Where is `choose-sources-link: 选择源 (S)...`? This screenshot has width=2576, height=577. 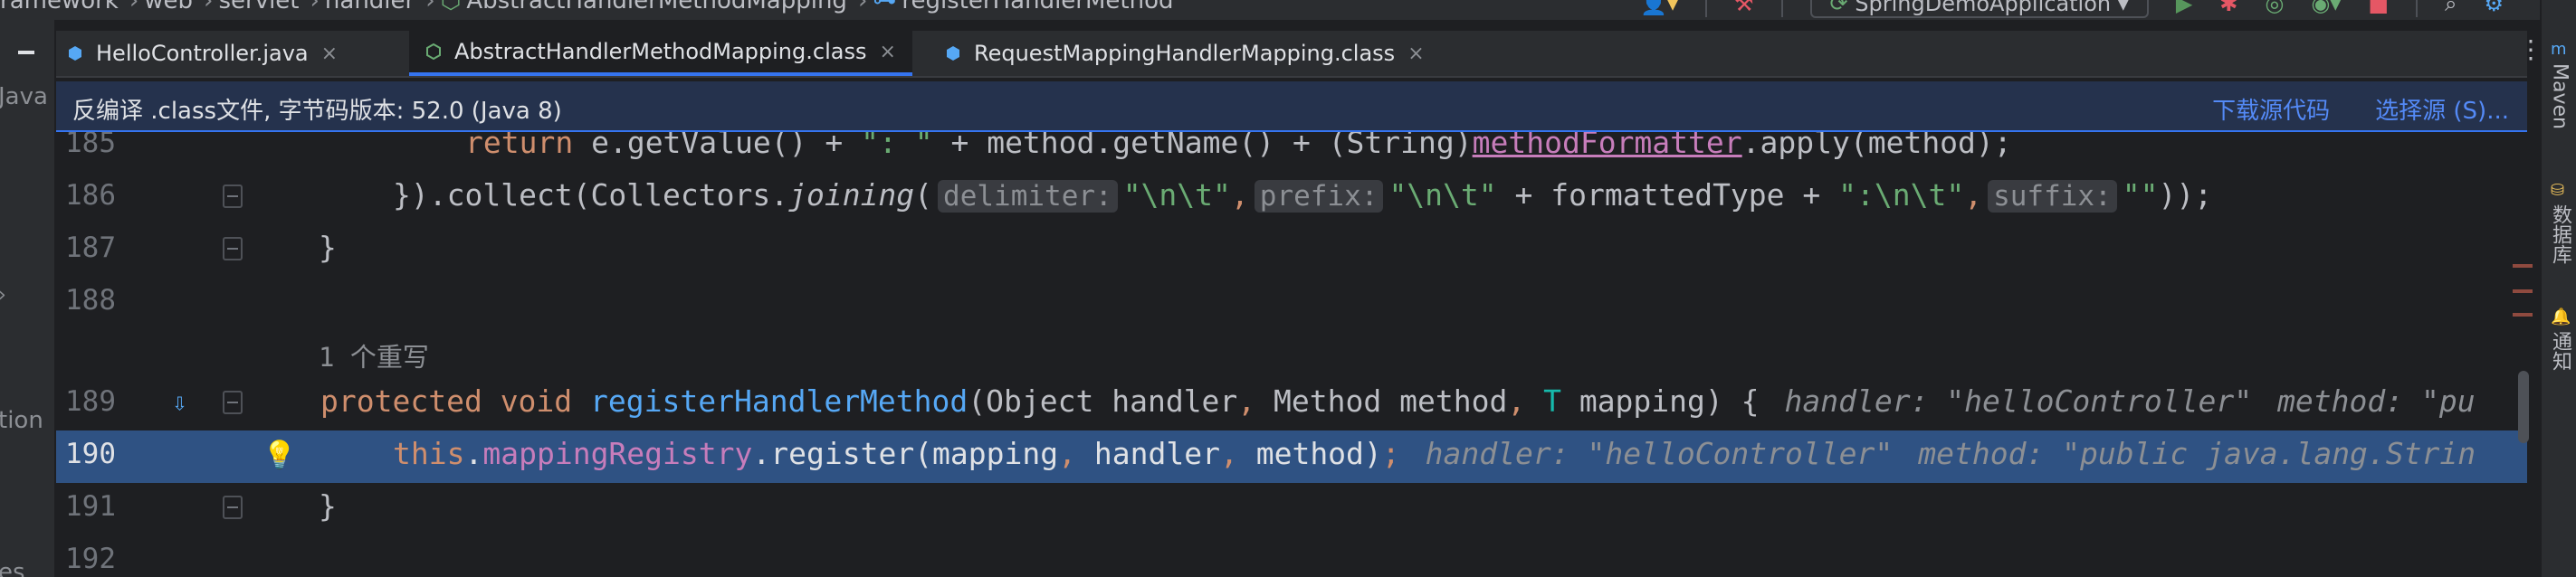
choose-sources-link: 选择源 (S)... is located at coordinates (2442, 109).